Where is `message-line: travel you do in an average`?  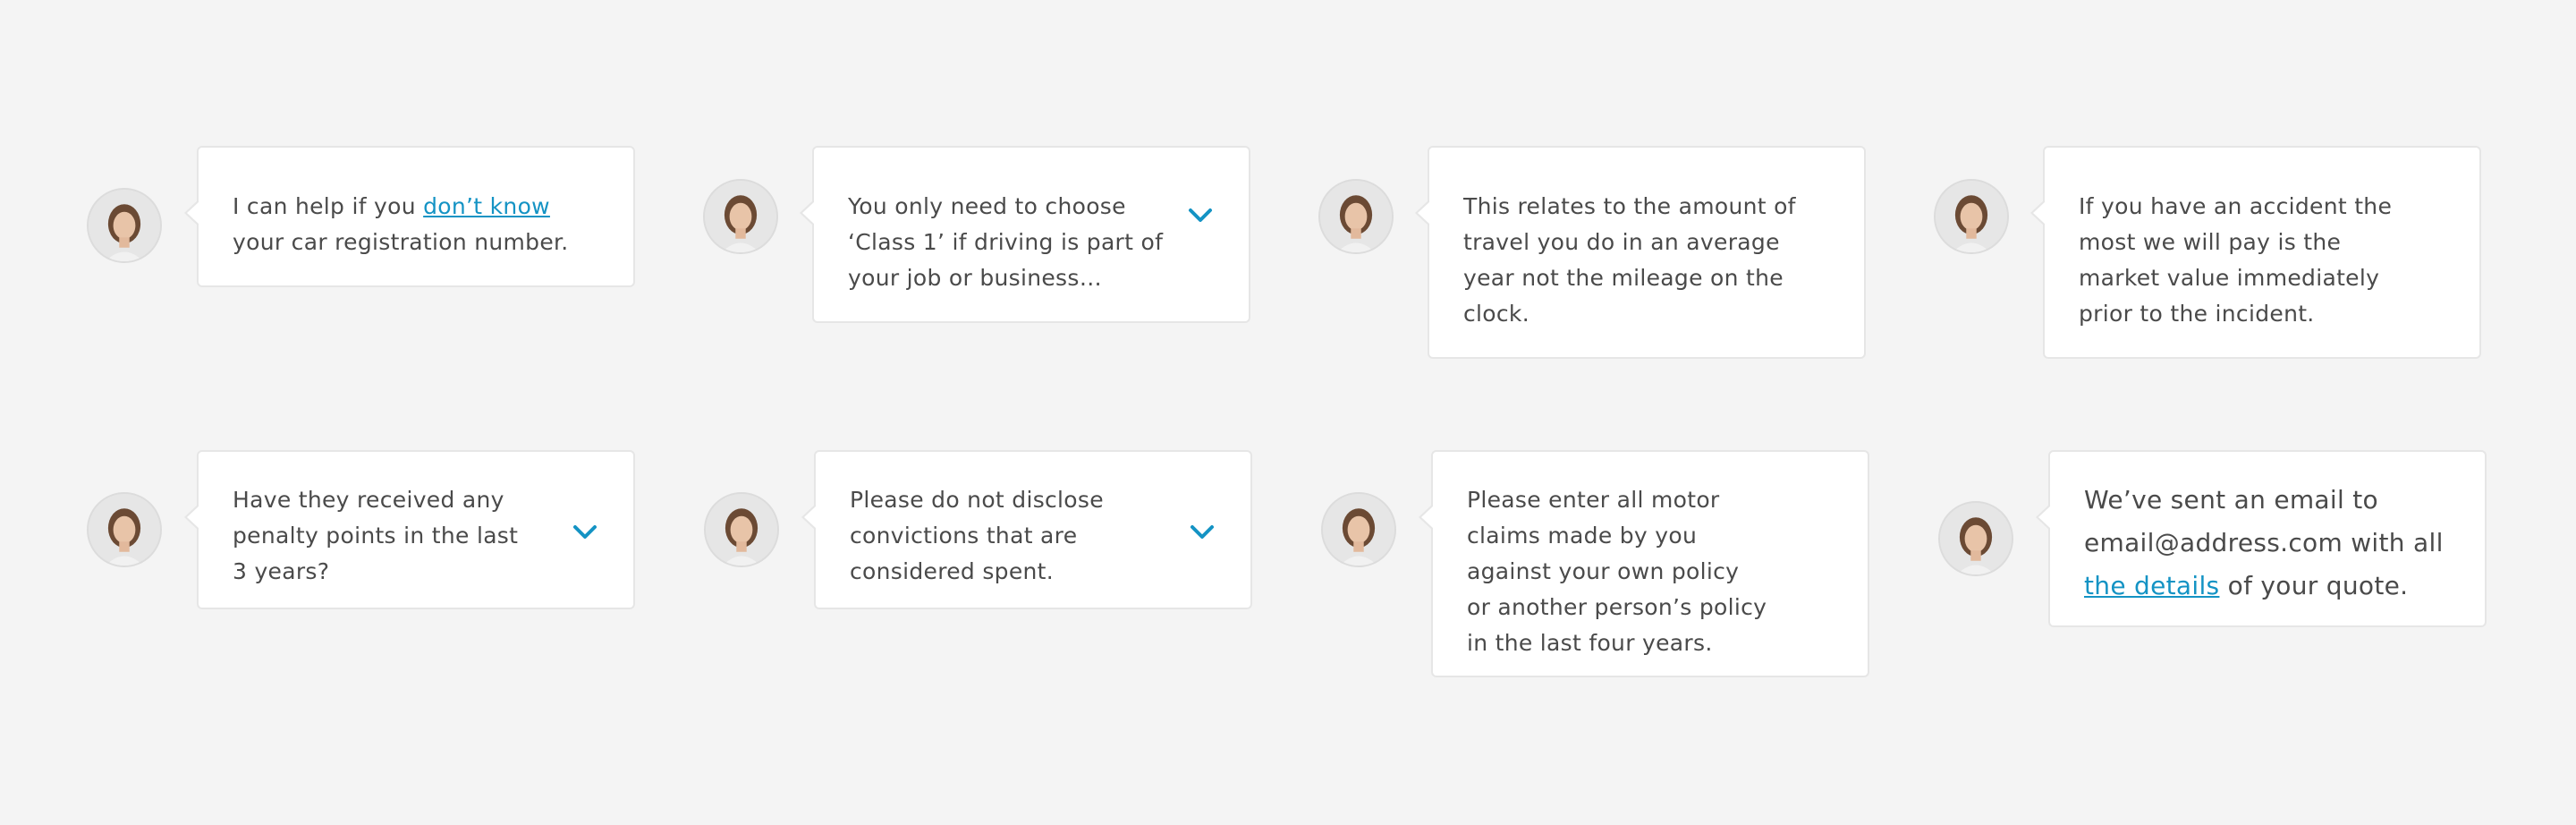
message-line: travel you do in an average is located at coordinates (1621, 242).